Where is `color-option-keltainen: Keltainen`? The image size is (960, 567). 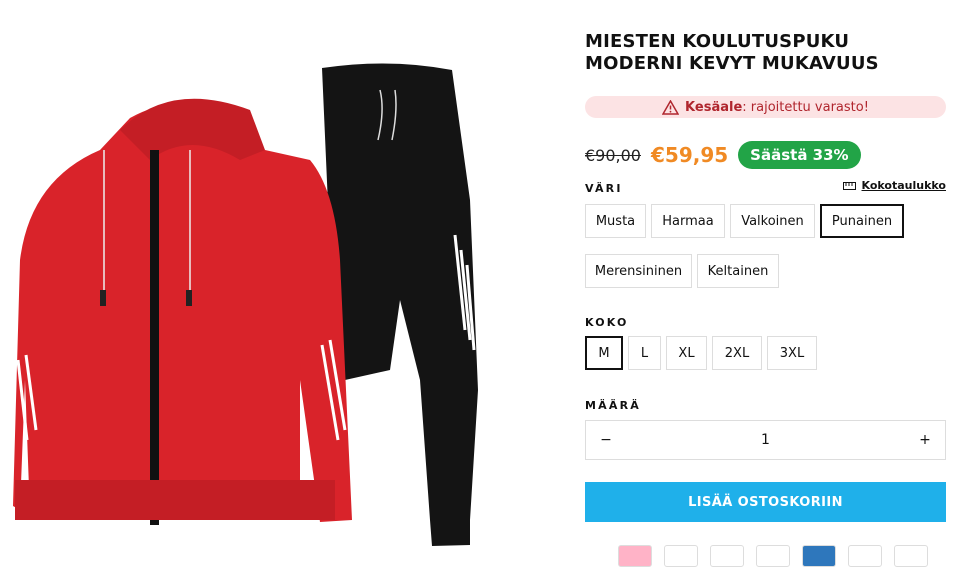 color-option-keltainen: Keltainen is located at coordinates (738, 271).